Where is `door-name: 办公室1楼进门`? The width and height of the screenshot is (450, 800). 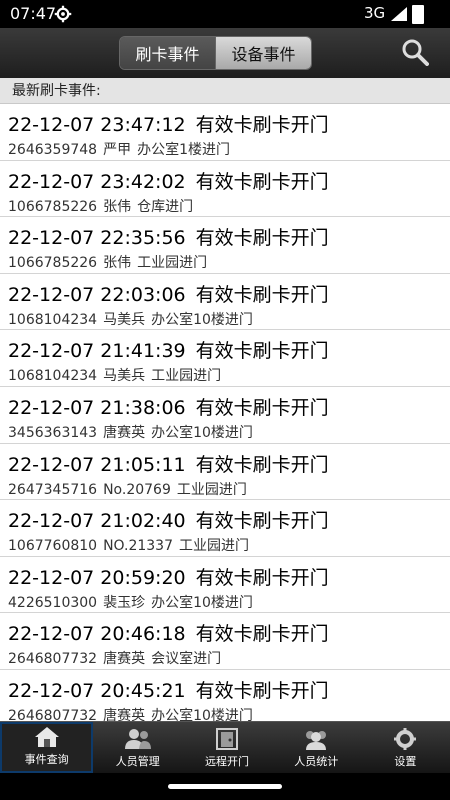
door-name: 办公室1楼进门 is located at coordinates (183, 150).